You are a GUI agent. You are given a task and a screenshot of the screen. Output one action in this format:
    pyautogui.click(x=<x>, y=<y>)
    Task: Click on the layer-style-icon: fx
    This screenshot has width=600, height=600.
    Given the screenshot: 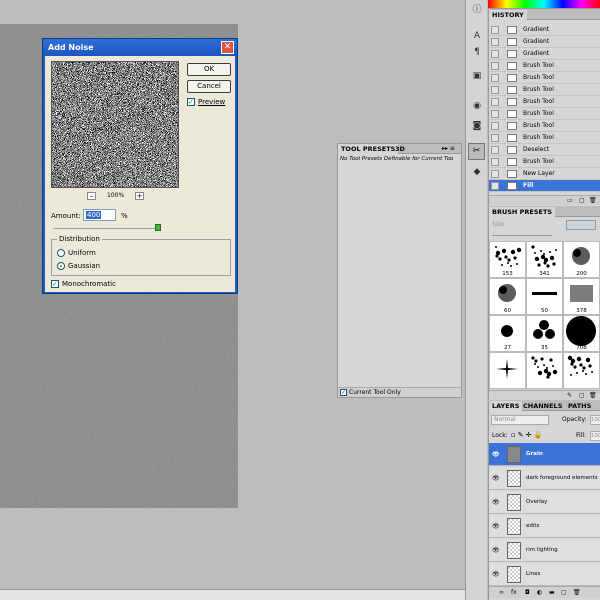 What is the action you would take?
    pyautogui.click(x=514, y=592)
    